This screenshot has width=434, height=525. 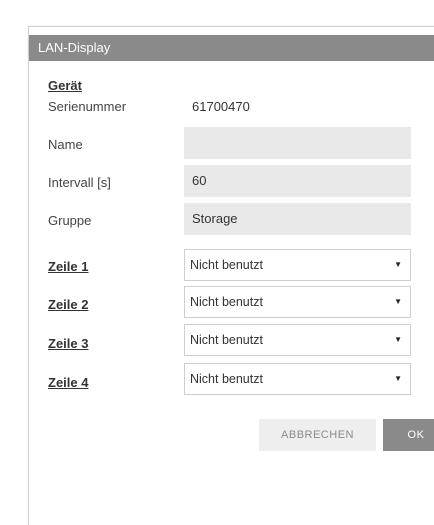 I want to click on group-label: Gruppe, so click(x=70, y=220).